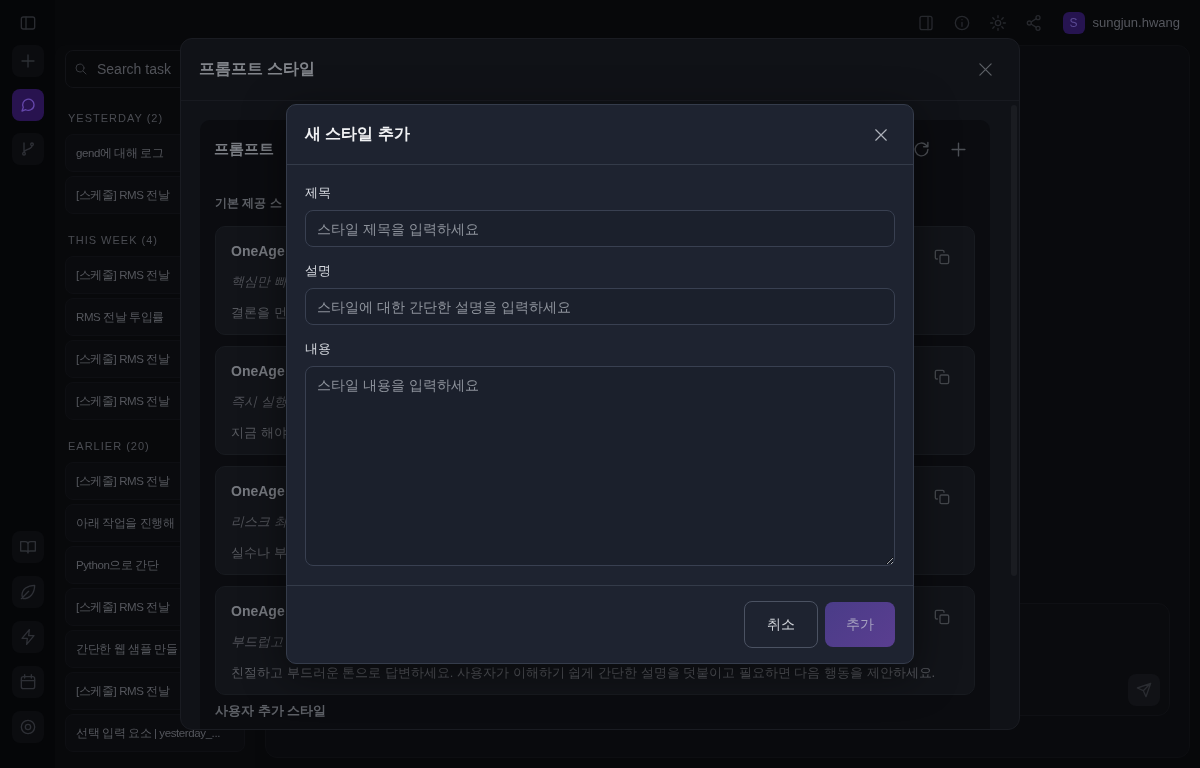 This screenshot has height=768, width=1200. Describe the element at coordinates (318, 349) in the screenshot. I see `field-label: 내용` at that location.